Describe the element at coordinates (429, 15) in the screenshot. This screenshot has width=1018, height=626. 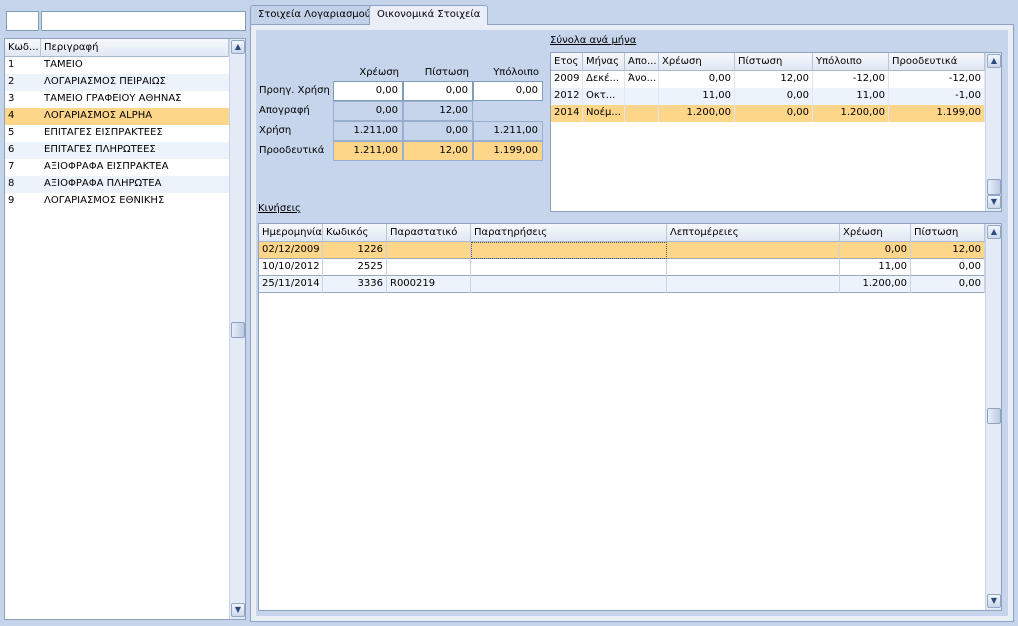
I see `tab-financial-details: Οικονομικά Στοιχεία` at that location.